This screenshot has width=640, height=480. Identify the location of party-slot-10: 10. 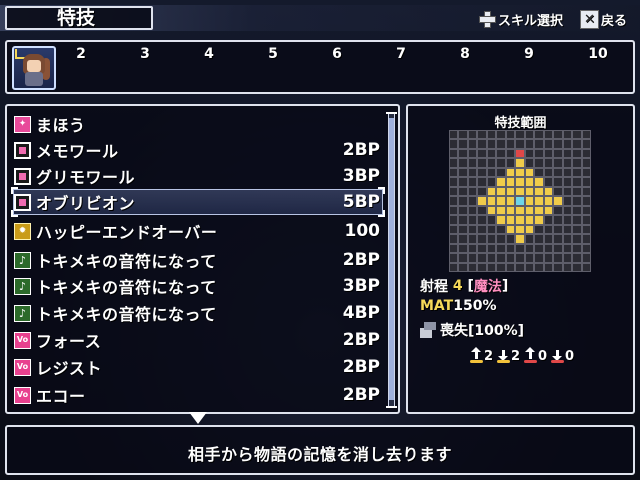
(598, 54).